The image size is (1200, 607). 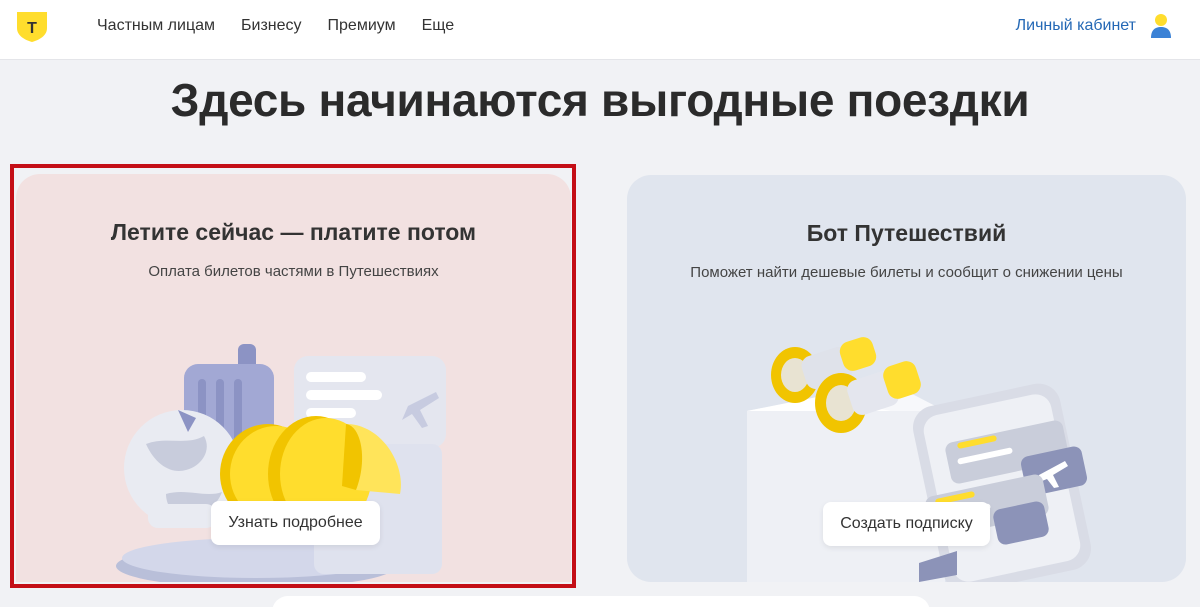 What do you see at coordinates (438, 26) in the screenshot?
I see `nav-item-more: Еще` at bounding box center [438, 26].